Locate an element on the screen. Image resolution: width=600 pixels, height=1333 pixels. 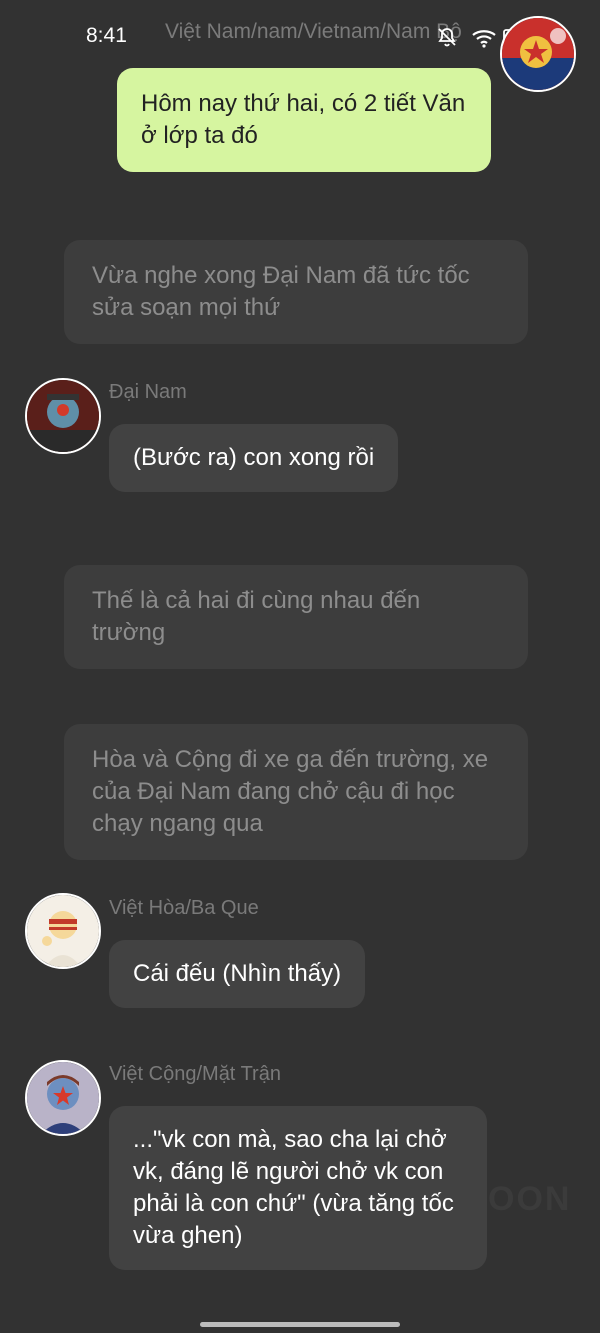
speaker-name: Việt Hòa/Ba Que is located at coordinates (184, 908).